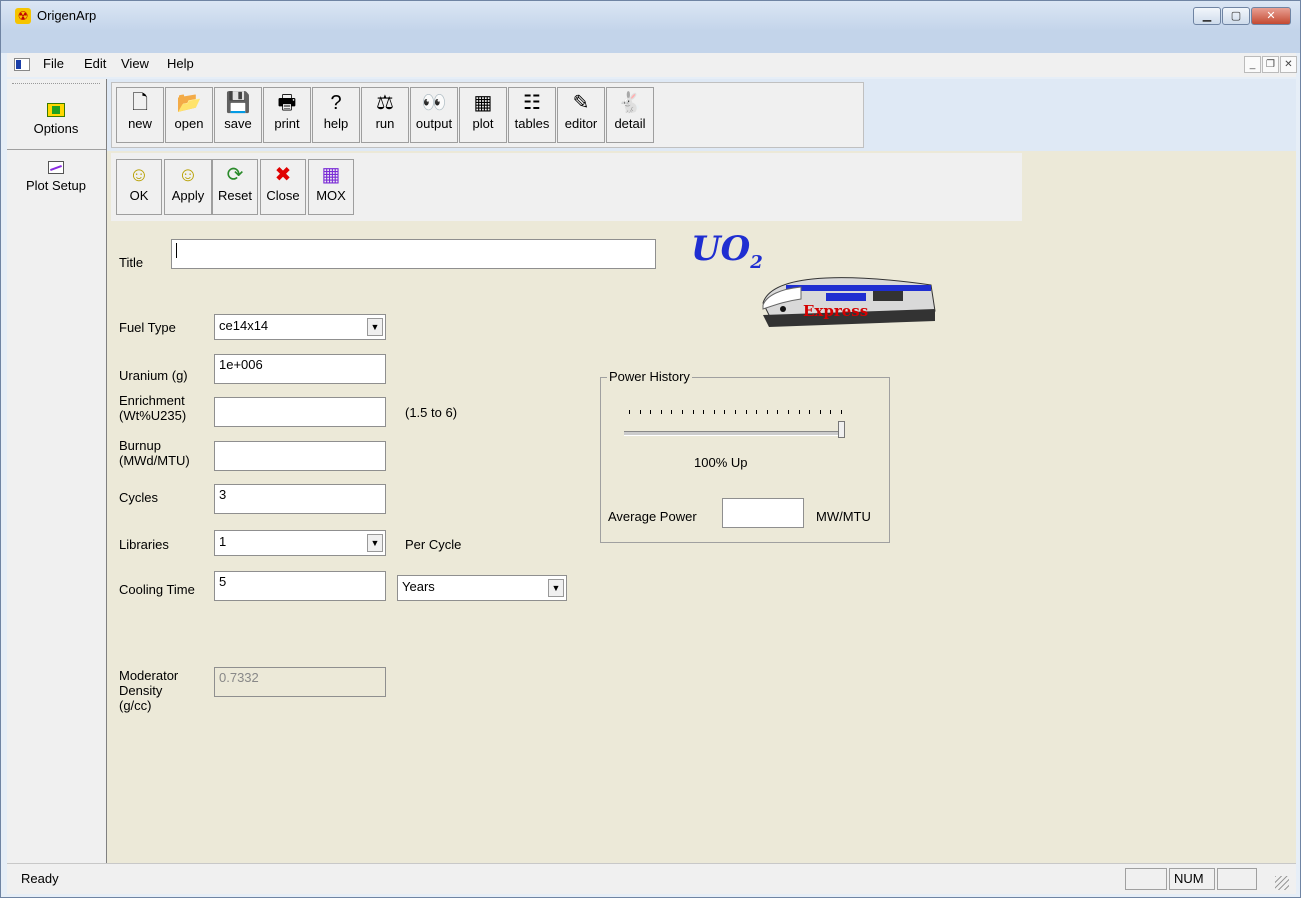 The image size is (1301, 898). What do you see at coordinates (482, 588) in the screenshot?
I see `cooling-unit-select: Years ▼` at bounding box center [482, 588].